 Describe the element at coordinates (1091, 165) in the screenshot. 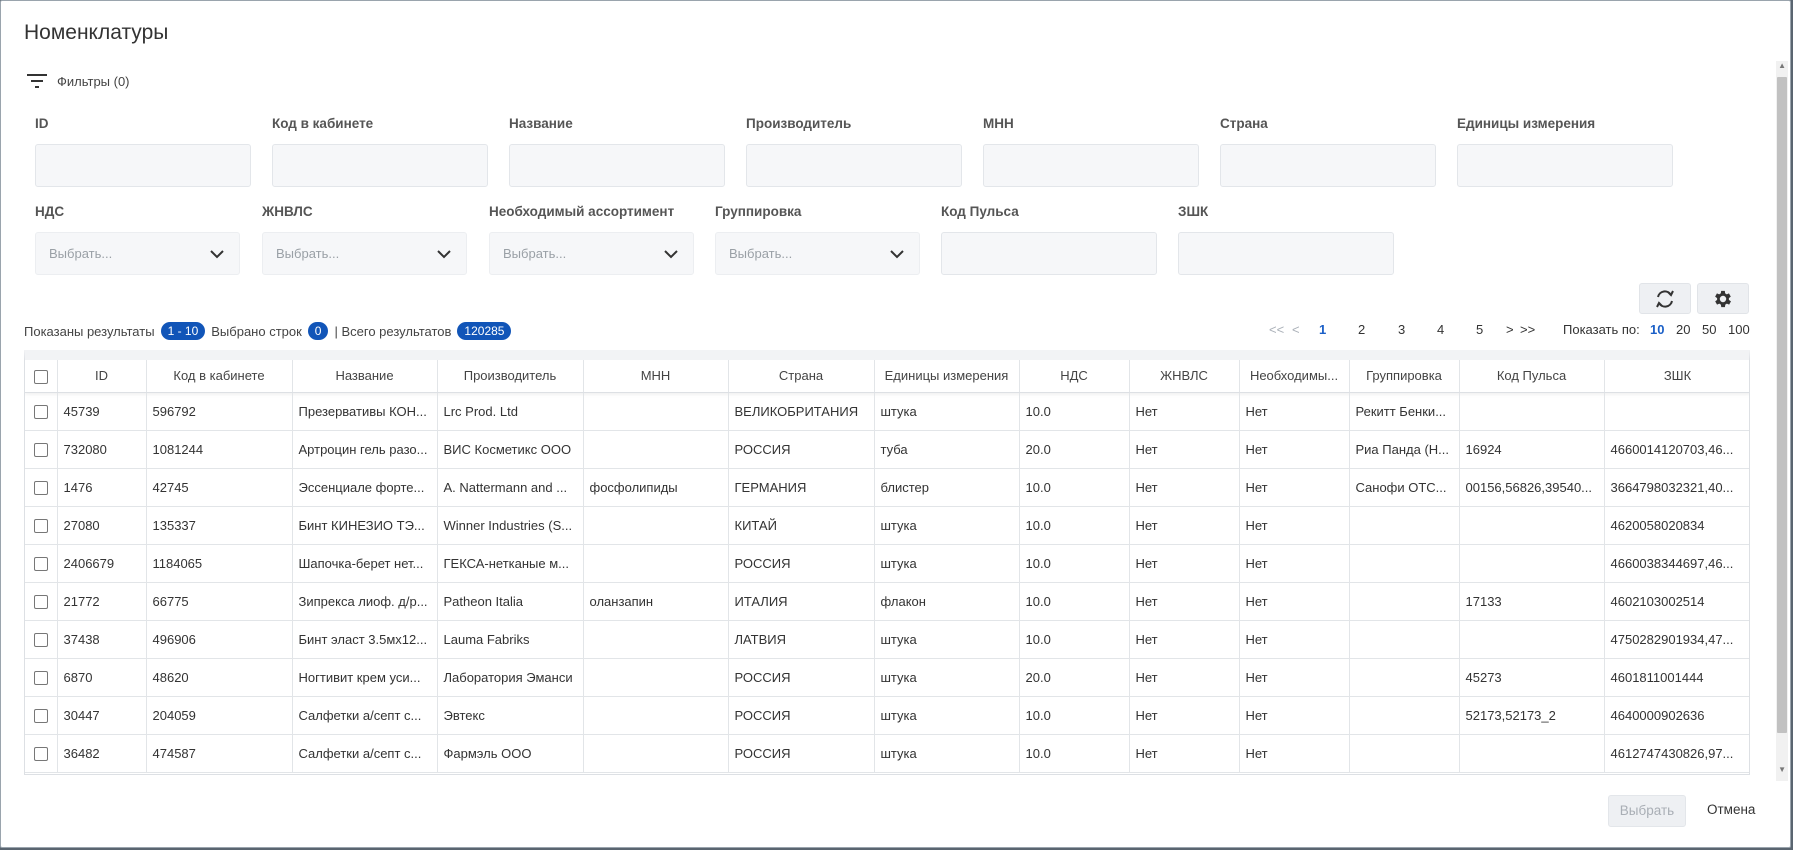

I see `filter-mnn-input` at that location.